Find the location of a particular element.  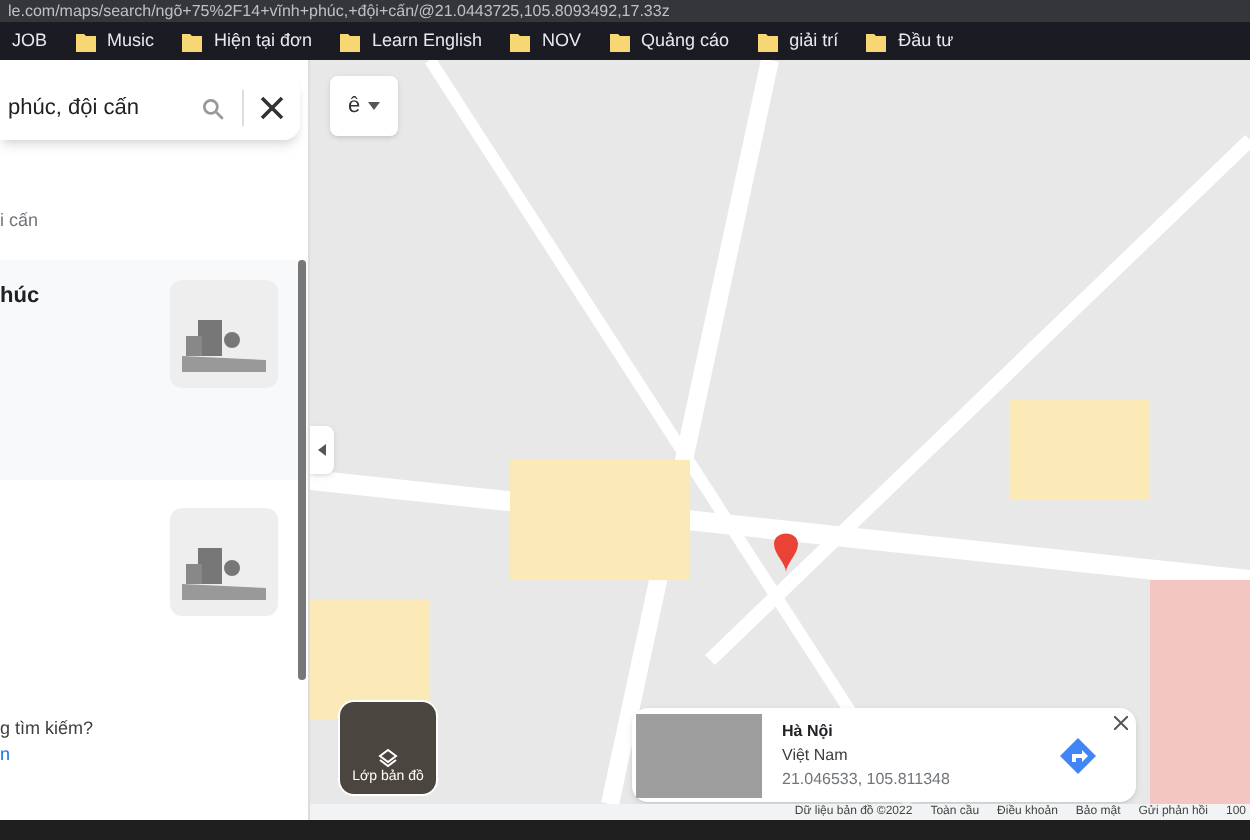

address-bar: le.com/maps/search/ngõ+75%2F14+vĩnh+phúc,+đội+cấn/@21.0443725,105.8093492,17.33z is located at coordinates (625, 11).